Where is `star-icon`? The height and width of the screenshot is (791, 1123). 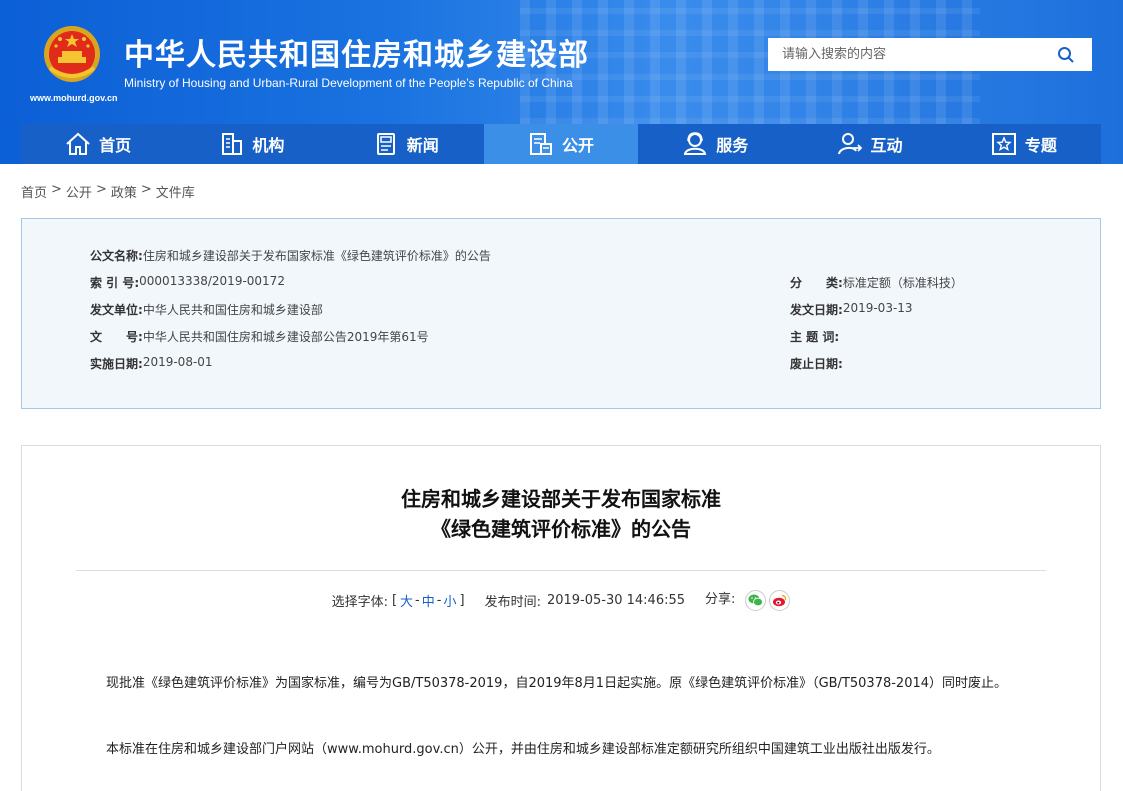
star-icon is located at coordinates (1003, 144).